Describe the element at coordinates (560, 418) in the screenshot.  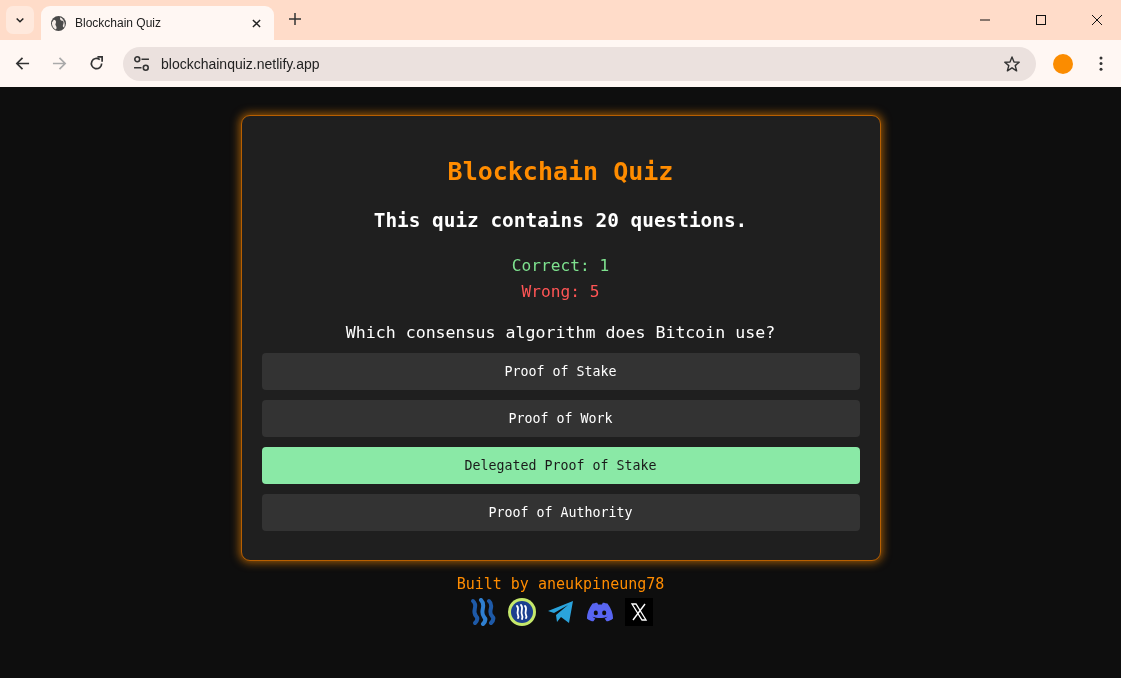
I see `answer-option: Proof of Work` at that location.